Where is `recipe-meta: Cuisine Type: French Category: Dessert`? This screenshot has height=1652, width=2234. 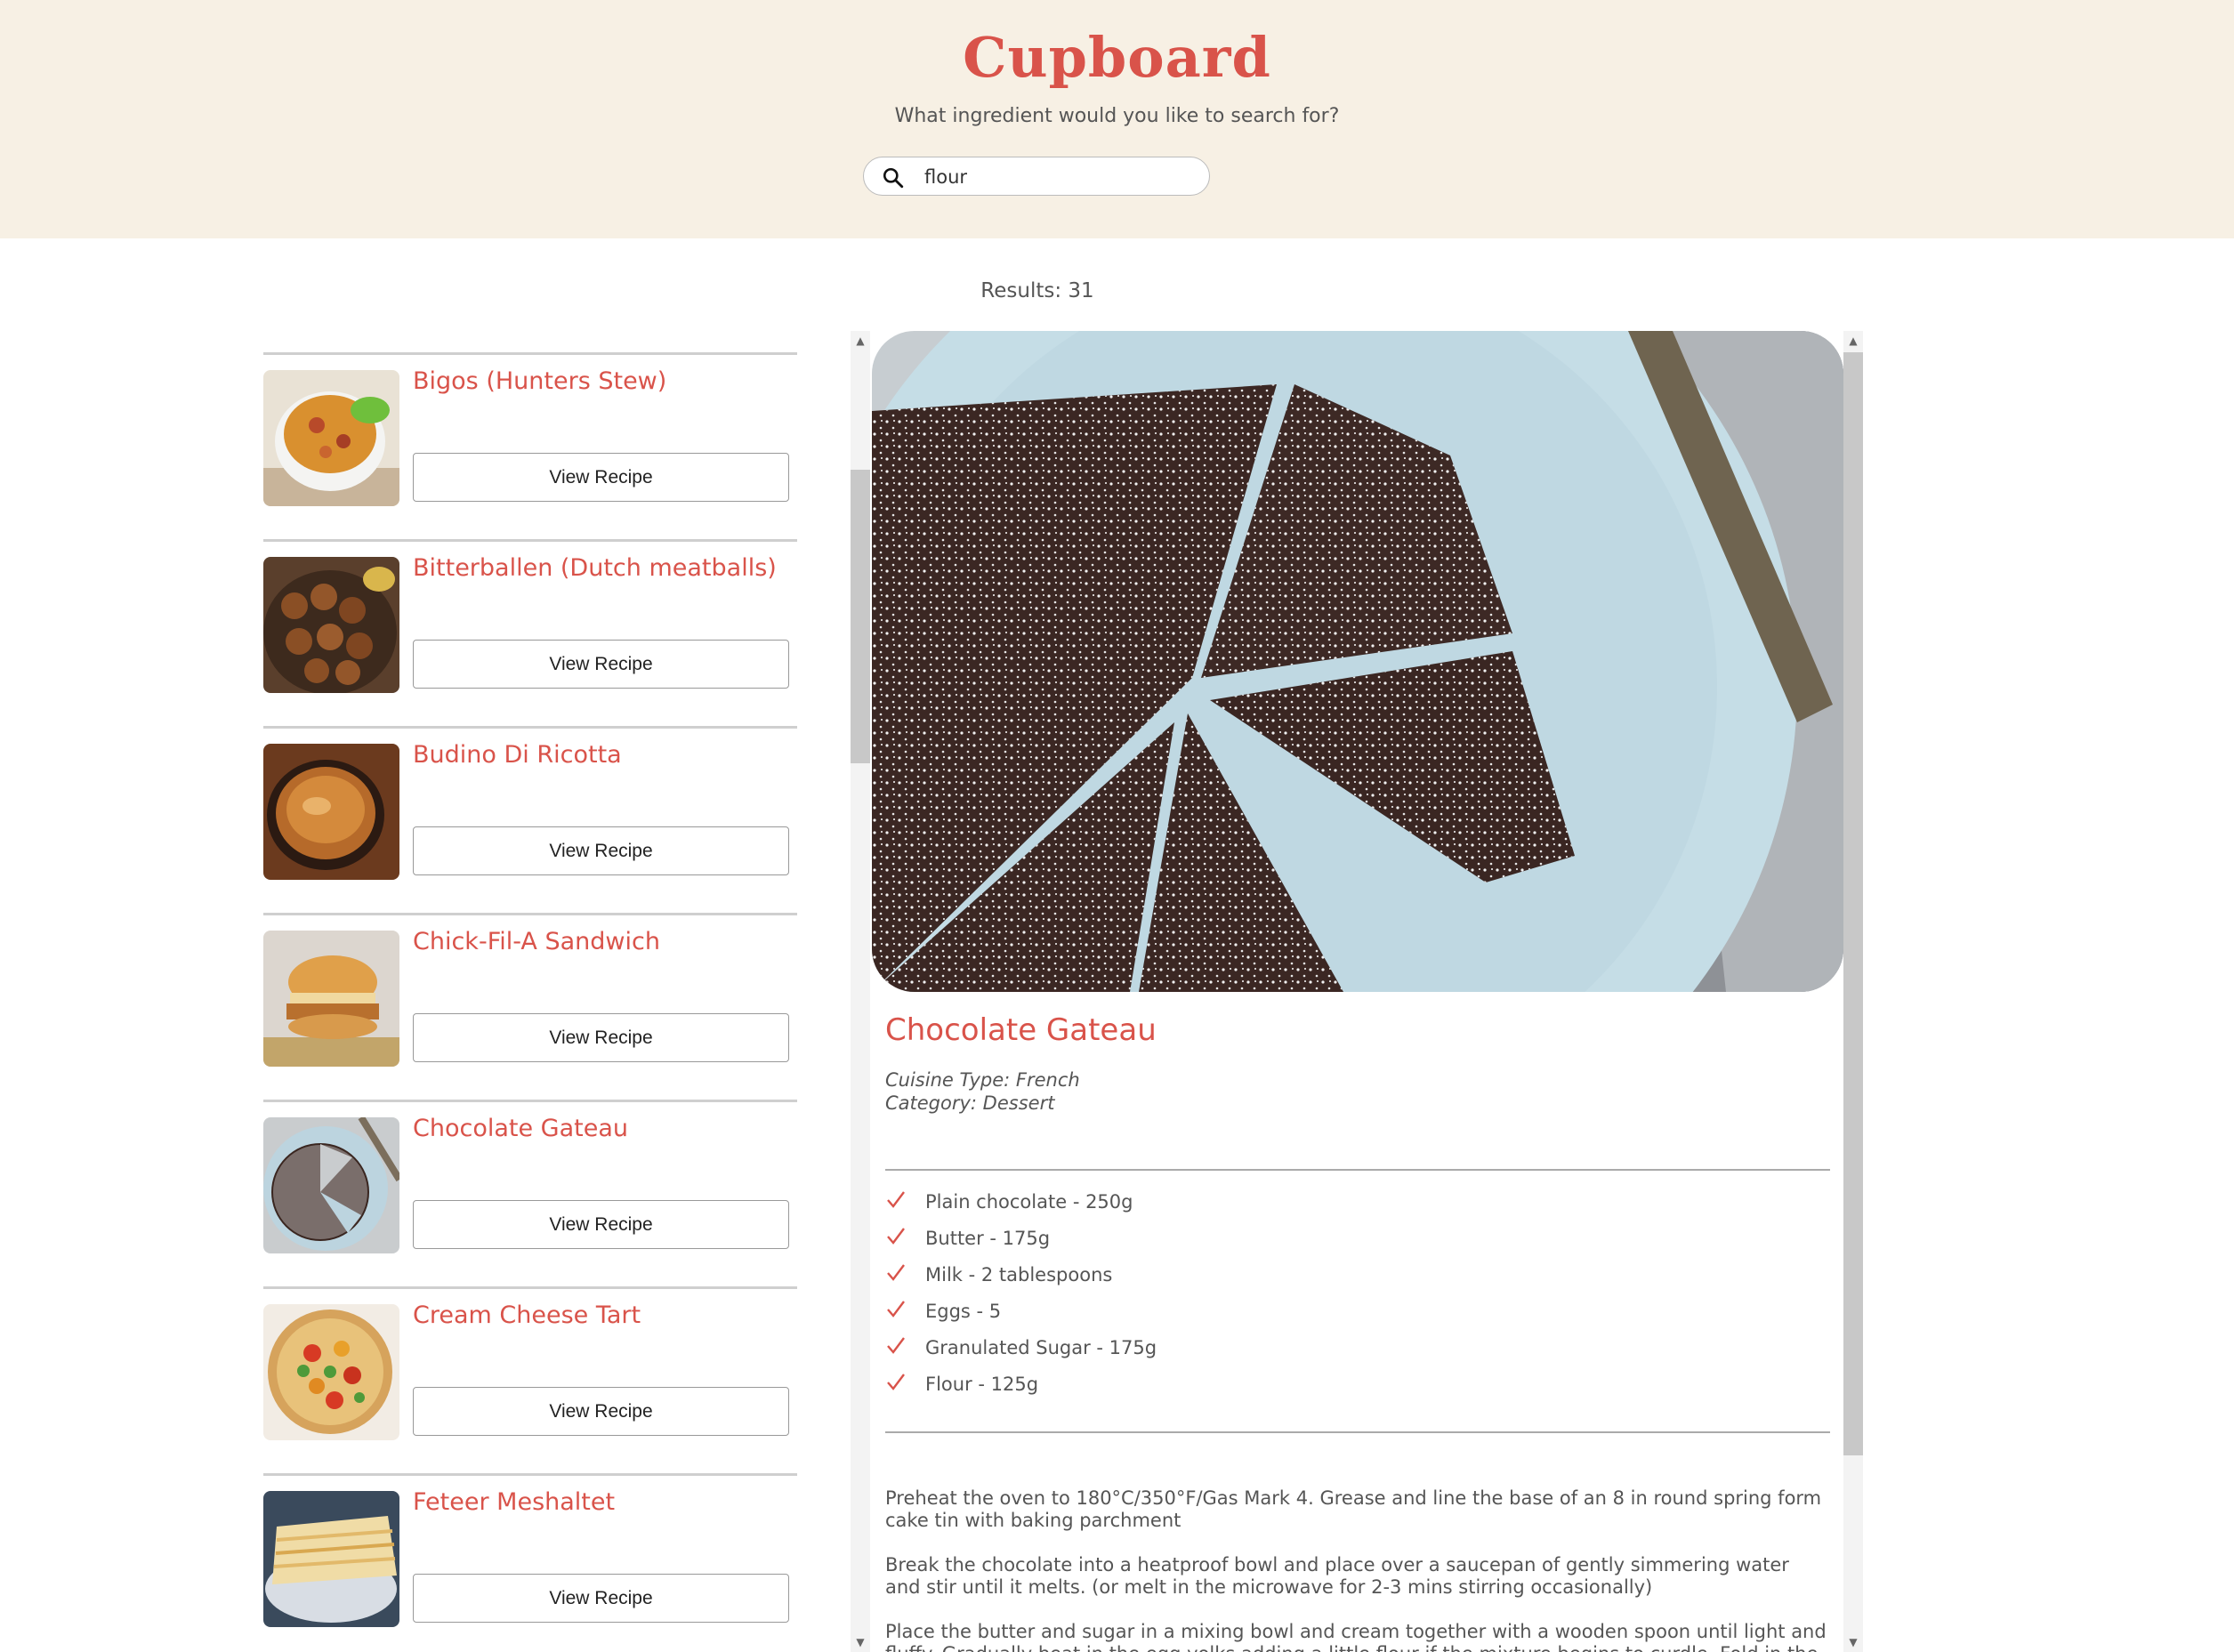 recipe-meta: Cuisine Type: French Category: Dessert is located at coordinates (982, 1091).